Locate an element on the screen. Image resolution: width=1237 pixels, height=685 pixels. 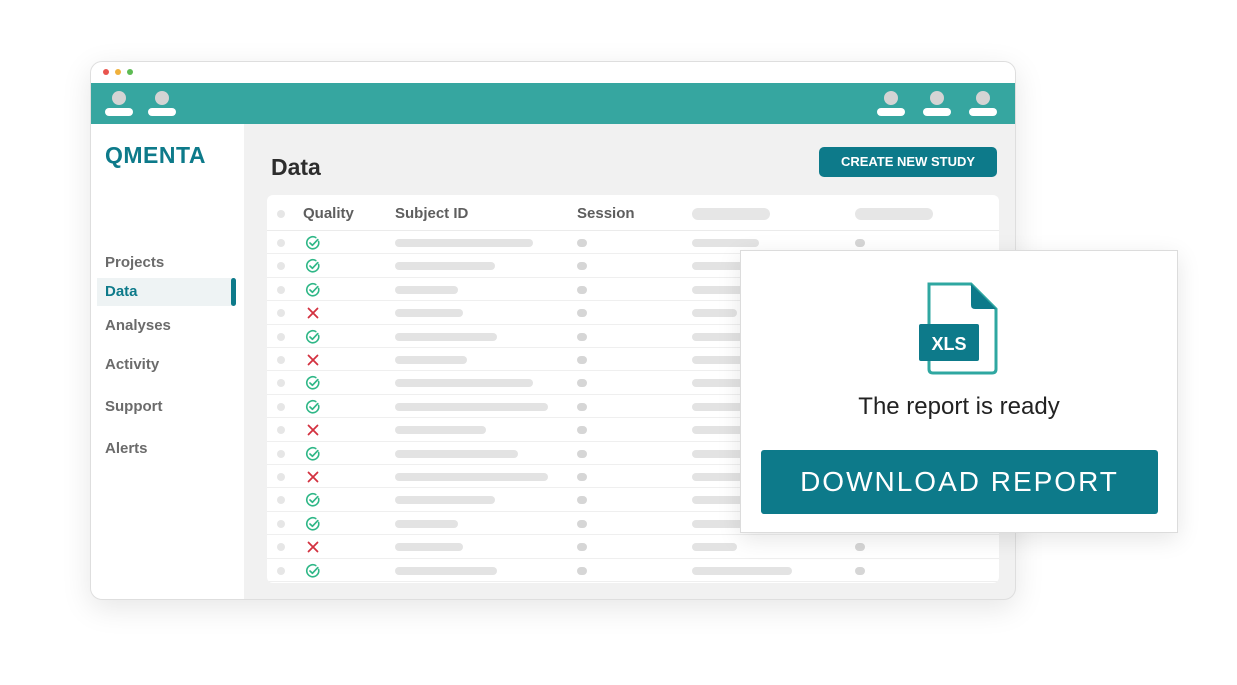
column-header-placeholder is located at coordinates (731, 214).